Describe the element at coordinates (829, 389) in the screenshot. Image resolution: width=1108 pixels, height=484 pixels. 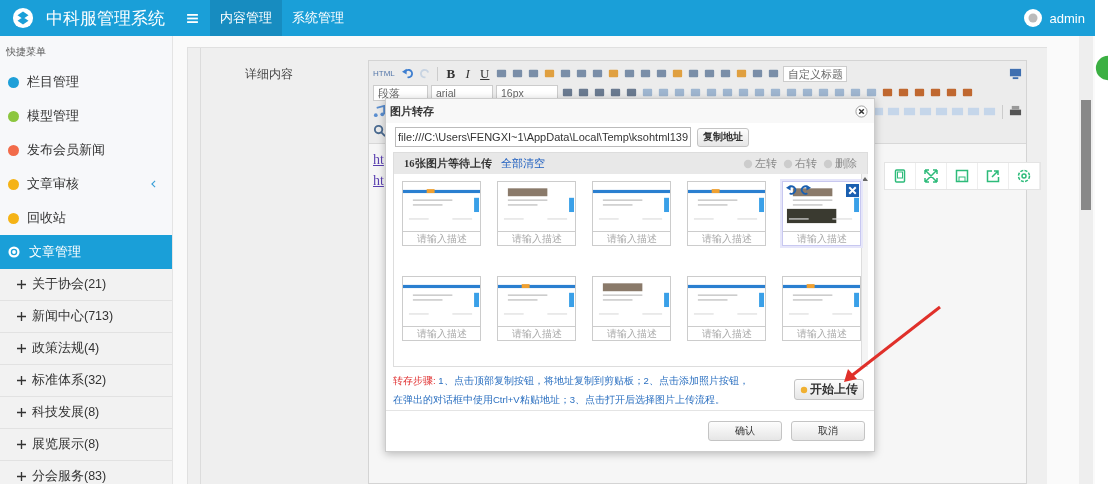
I see `start-upload-button: 开始上传` at that location.